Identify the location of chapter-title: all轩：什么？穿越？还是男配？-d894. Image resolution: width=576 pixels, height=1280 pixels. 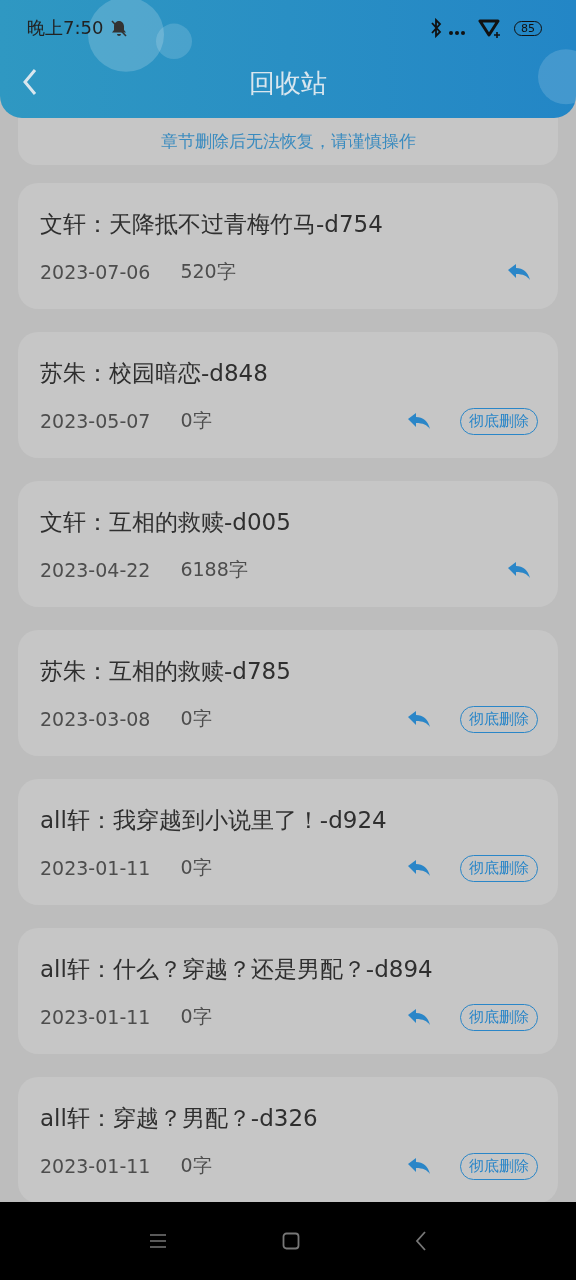
(237, 969).